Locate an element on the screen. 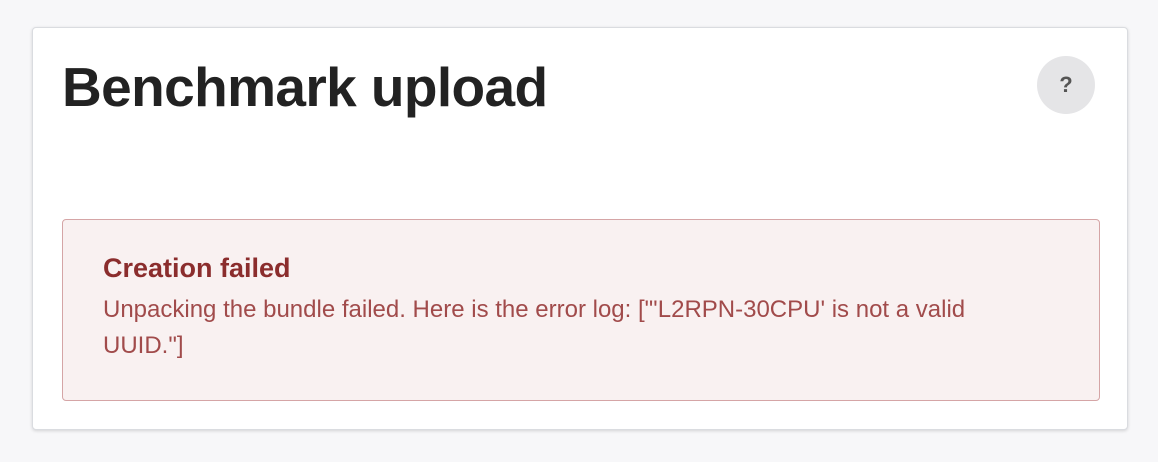 The height and width of the screenshot is (462, 1158). alert-title: Creation failed is located at coordinates (197, 268).